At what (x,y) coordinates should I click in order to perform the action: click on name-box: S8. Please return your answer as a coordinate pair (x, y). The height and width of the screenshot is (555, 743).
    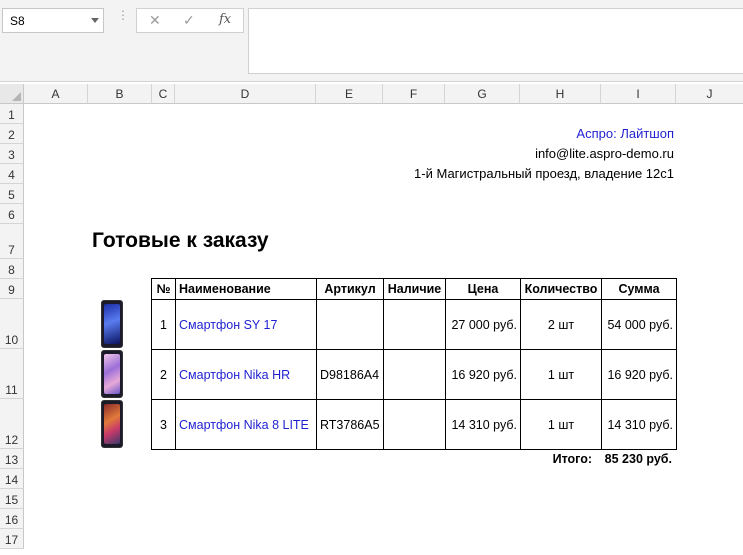
    Looking at the image, I should click on (53, 20).